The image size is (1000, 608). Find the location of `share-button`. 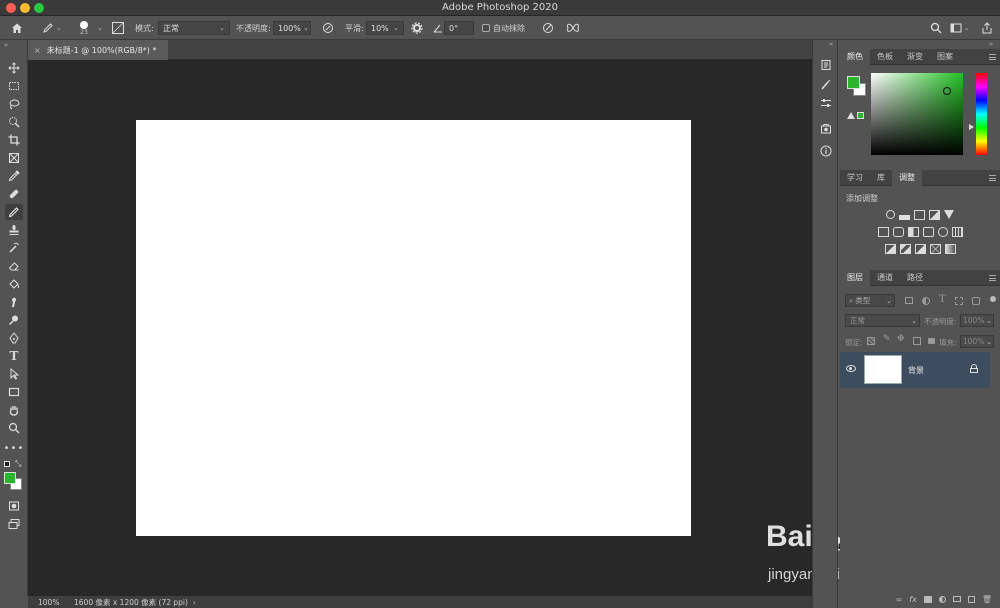

share-button is located at coordinates (987, 28).